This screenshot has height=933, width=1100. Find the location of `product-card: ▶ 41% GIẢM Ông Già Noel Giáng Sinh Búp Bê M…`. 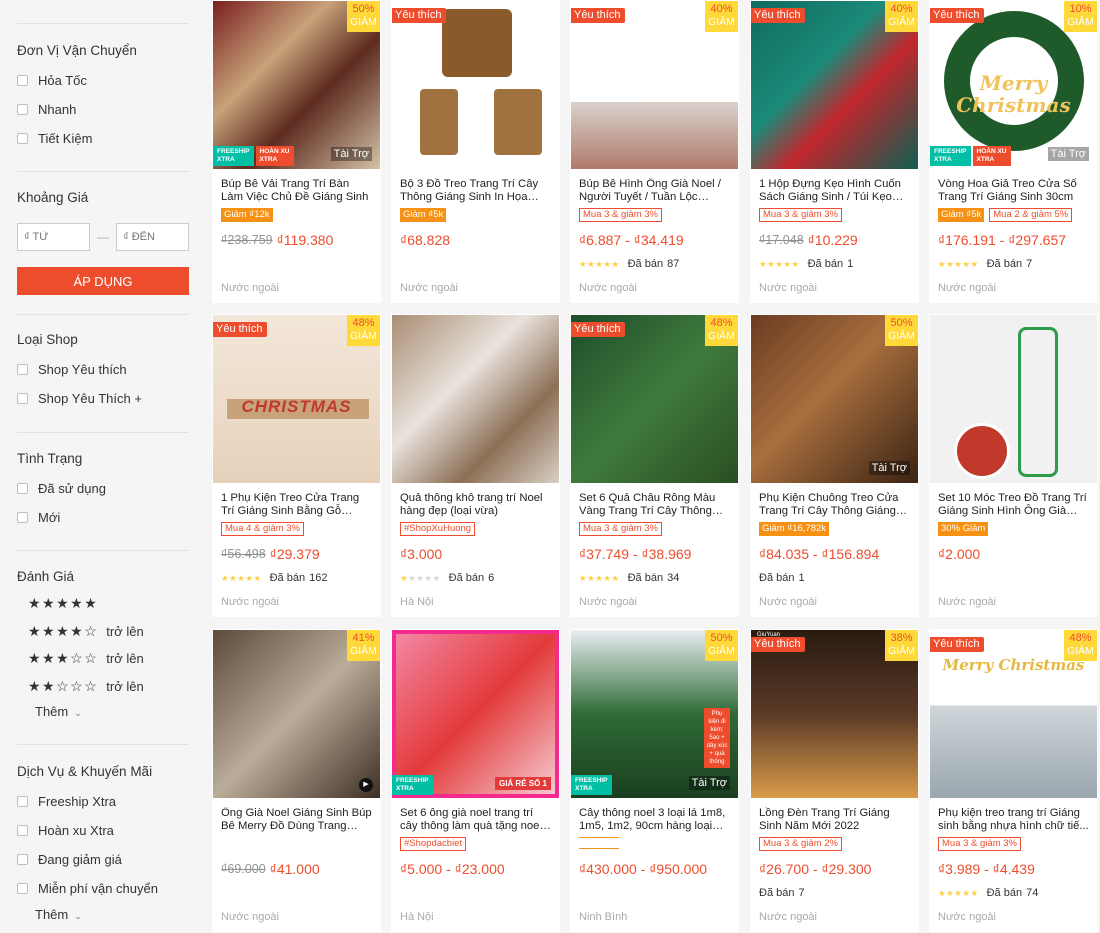

product-card: ▶ 41% GIẢM Ông Già Noel Giáng Sinh Búp Bê M… is located at coordinates (296, 780).